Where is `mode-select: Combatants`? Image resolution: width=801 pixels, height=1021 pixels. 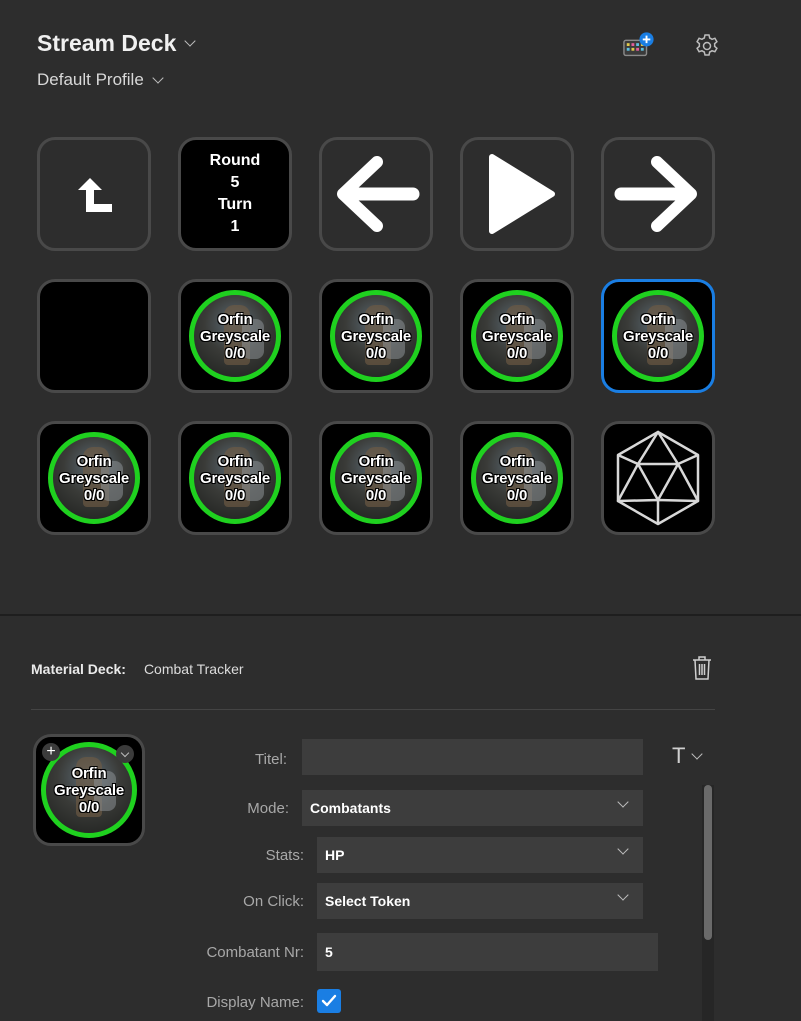
mode-select: Combatants is located at coordinates (472, 808).